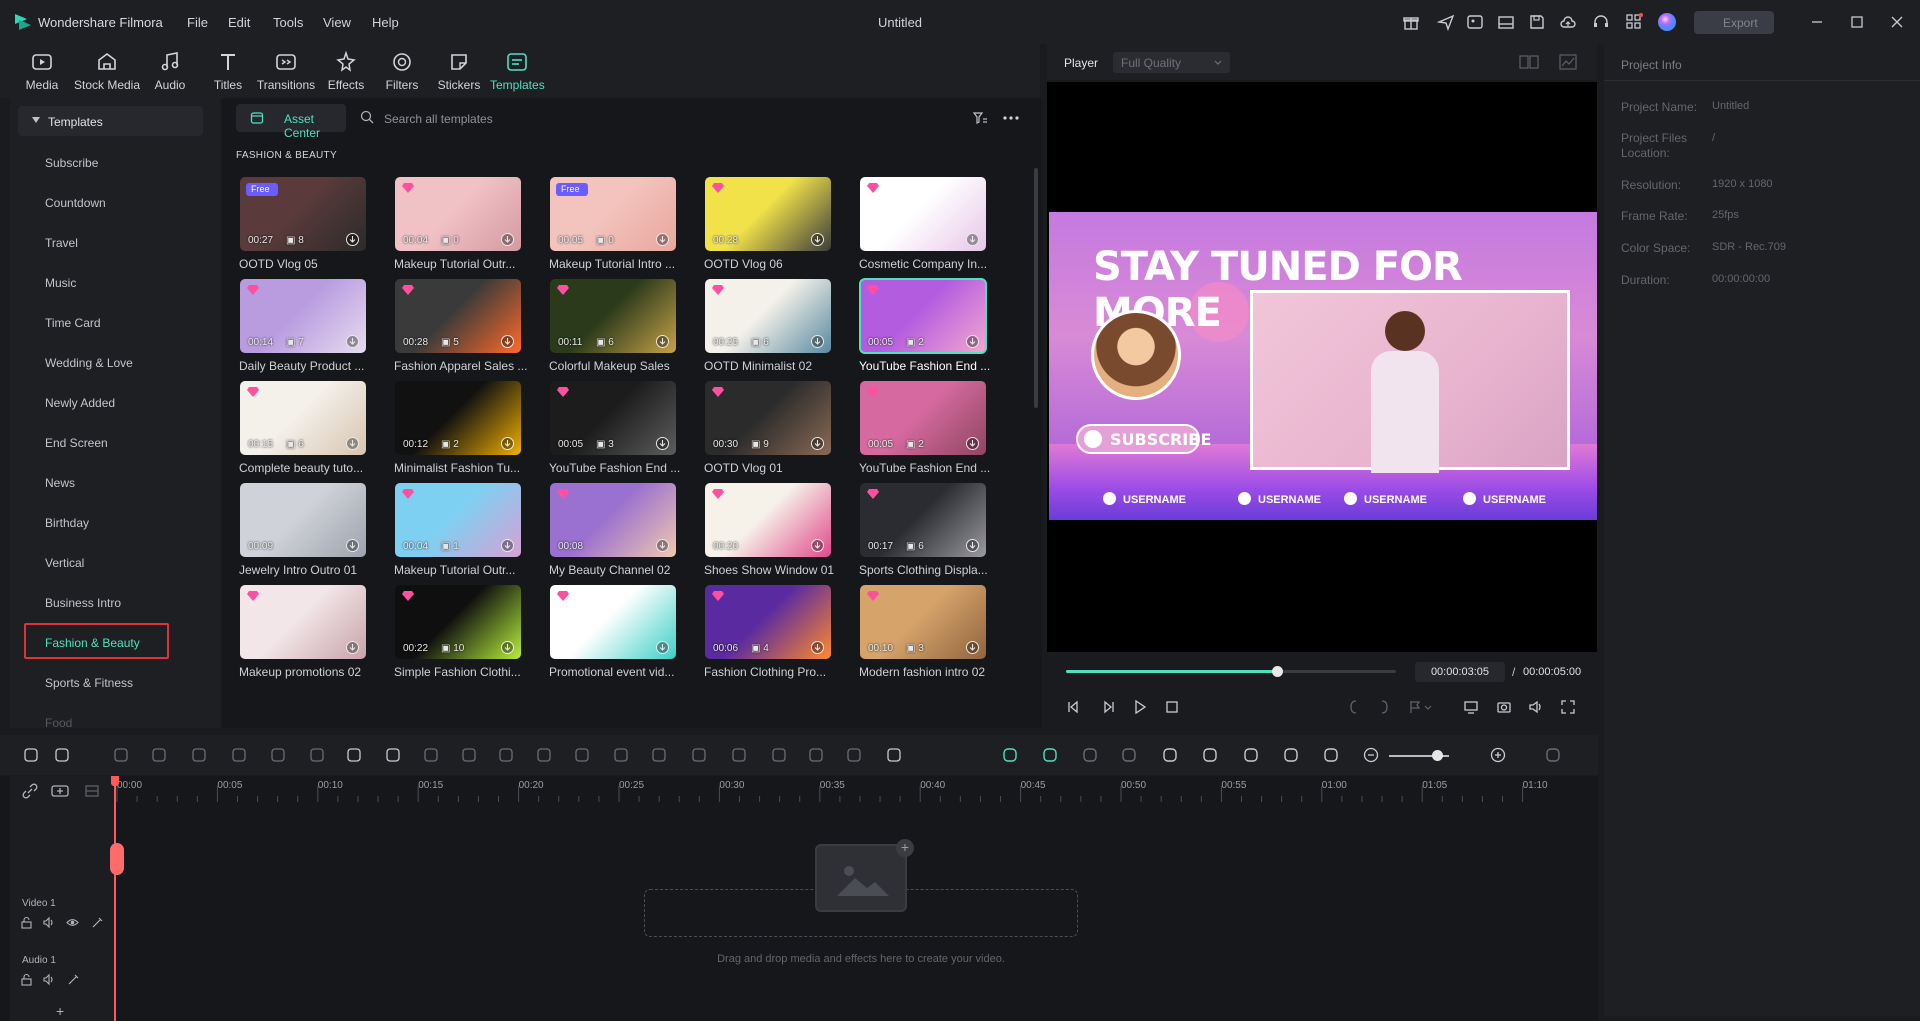 The image size is (1920, 1021). What do you see at coordinates (1251, 755) in the screenshot?
I see `voiceover-icon` at bounding box center [1251, 755].